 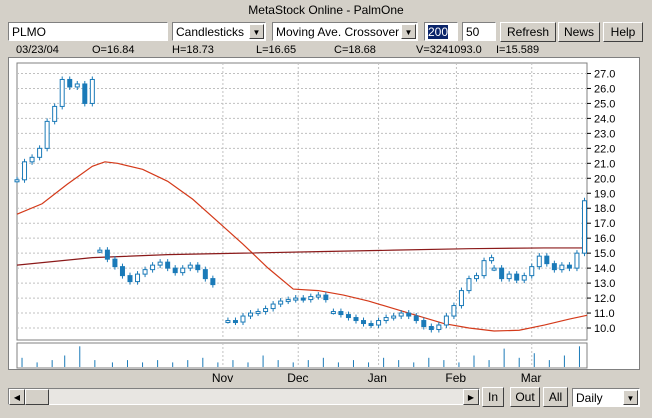 I want to click on x-tick-label: Feb, so click(x=456, y=378).